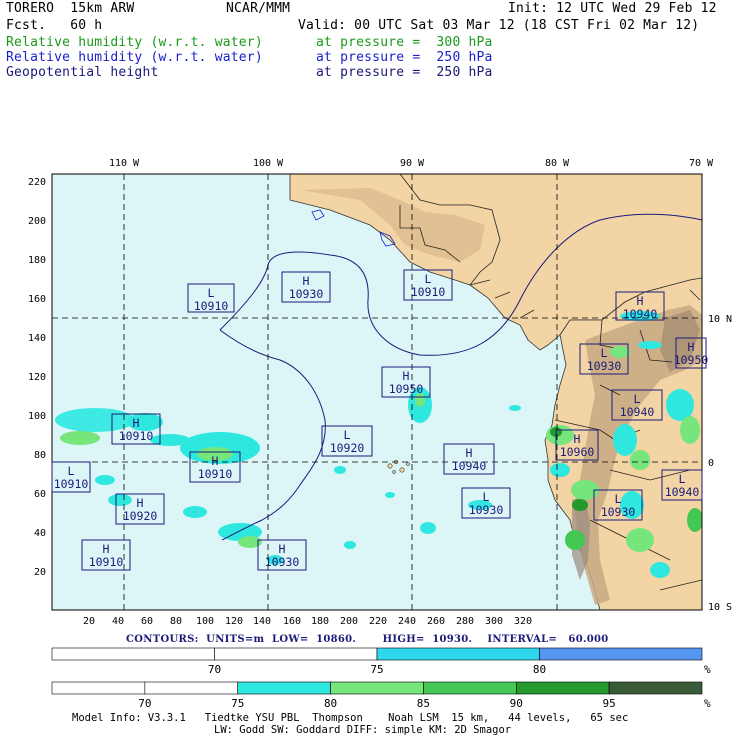 Image resolution: width=740 pixels, height=740 pixels. I want to click on y-tick-label: 20, so click(40, 572).